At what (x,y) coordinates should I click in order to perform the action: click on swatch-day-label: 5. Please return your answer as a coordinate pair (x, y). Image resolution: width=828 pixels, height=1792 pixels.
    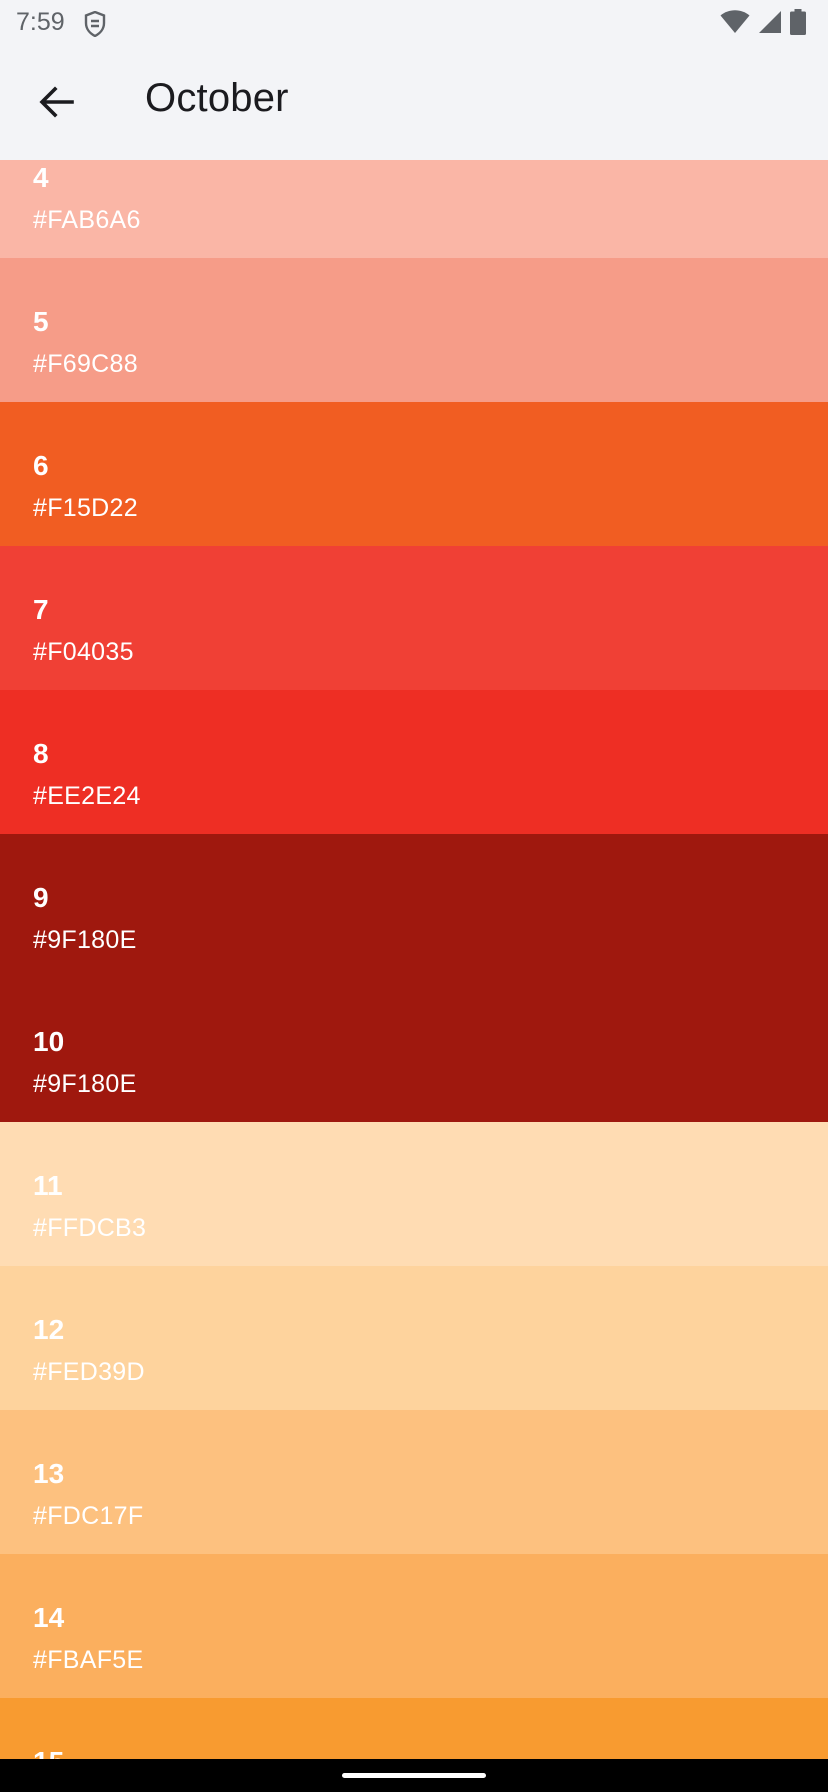
    Looking at the image, I should click on (41, 321).